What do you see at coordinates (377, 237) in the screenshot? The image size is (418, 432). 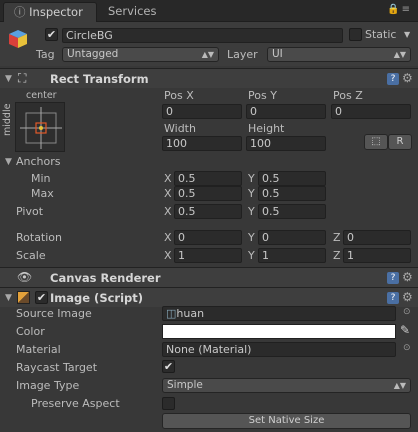 I see `rot-z-field: 0` at bounding box center [377, 237].